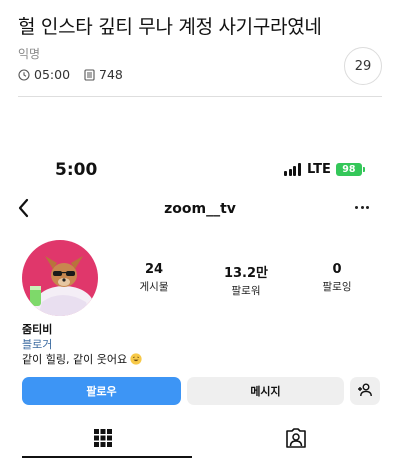  Describe the element at coordinates (170, 27) in the screenshot. I see `post-title: 헐 인스타 깊티 무나 계정 사기구라였네` at that location.